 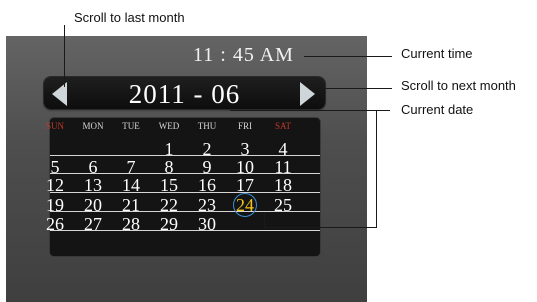 What do you see at coordinates (131, 167) in the screenshot?
I see `day-7: 7` at bounding box center [131, 167].